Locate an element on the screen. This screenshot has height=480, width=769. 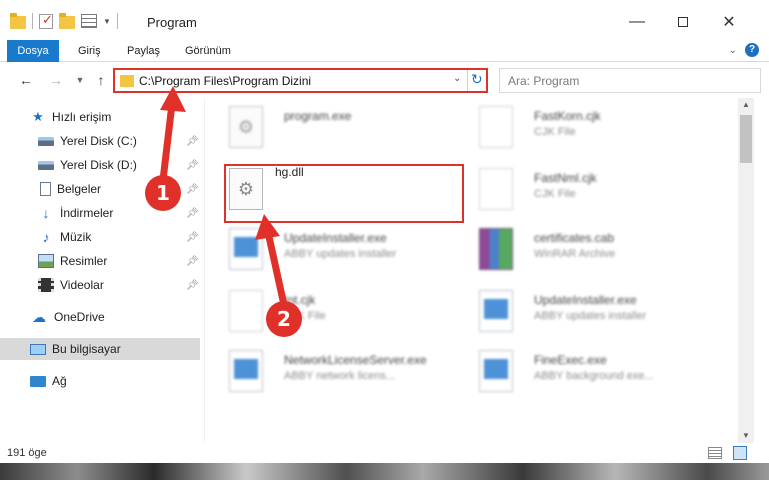
address-path: C:\Program Files\Program Dizini is located at coordinates (225, 81).